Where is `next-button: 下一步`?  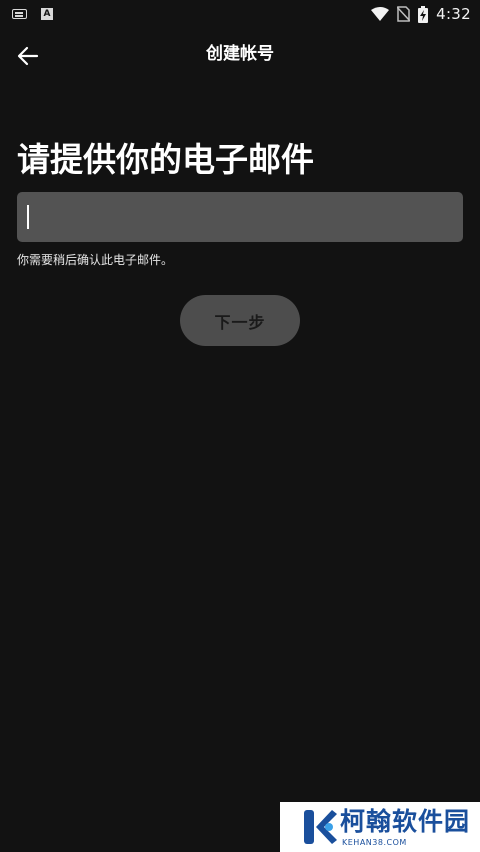 next-button: 下一步 is located at coordinates (240, 320).